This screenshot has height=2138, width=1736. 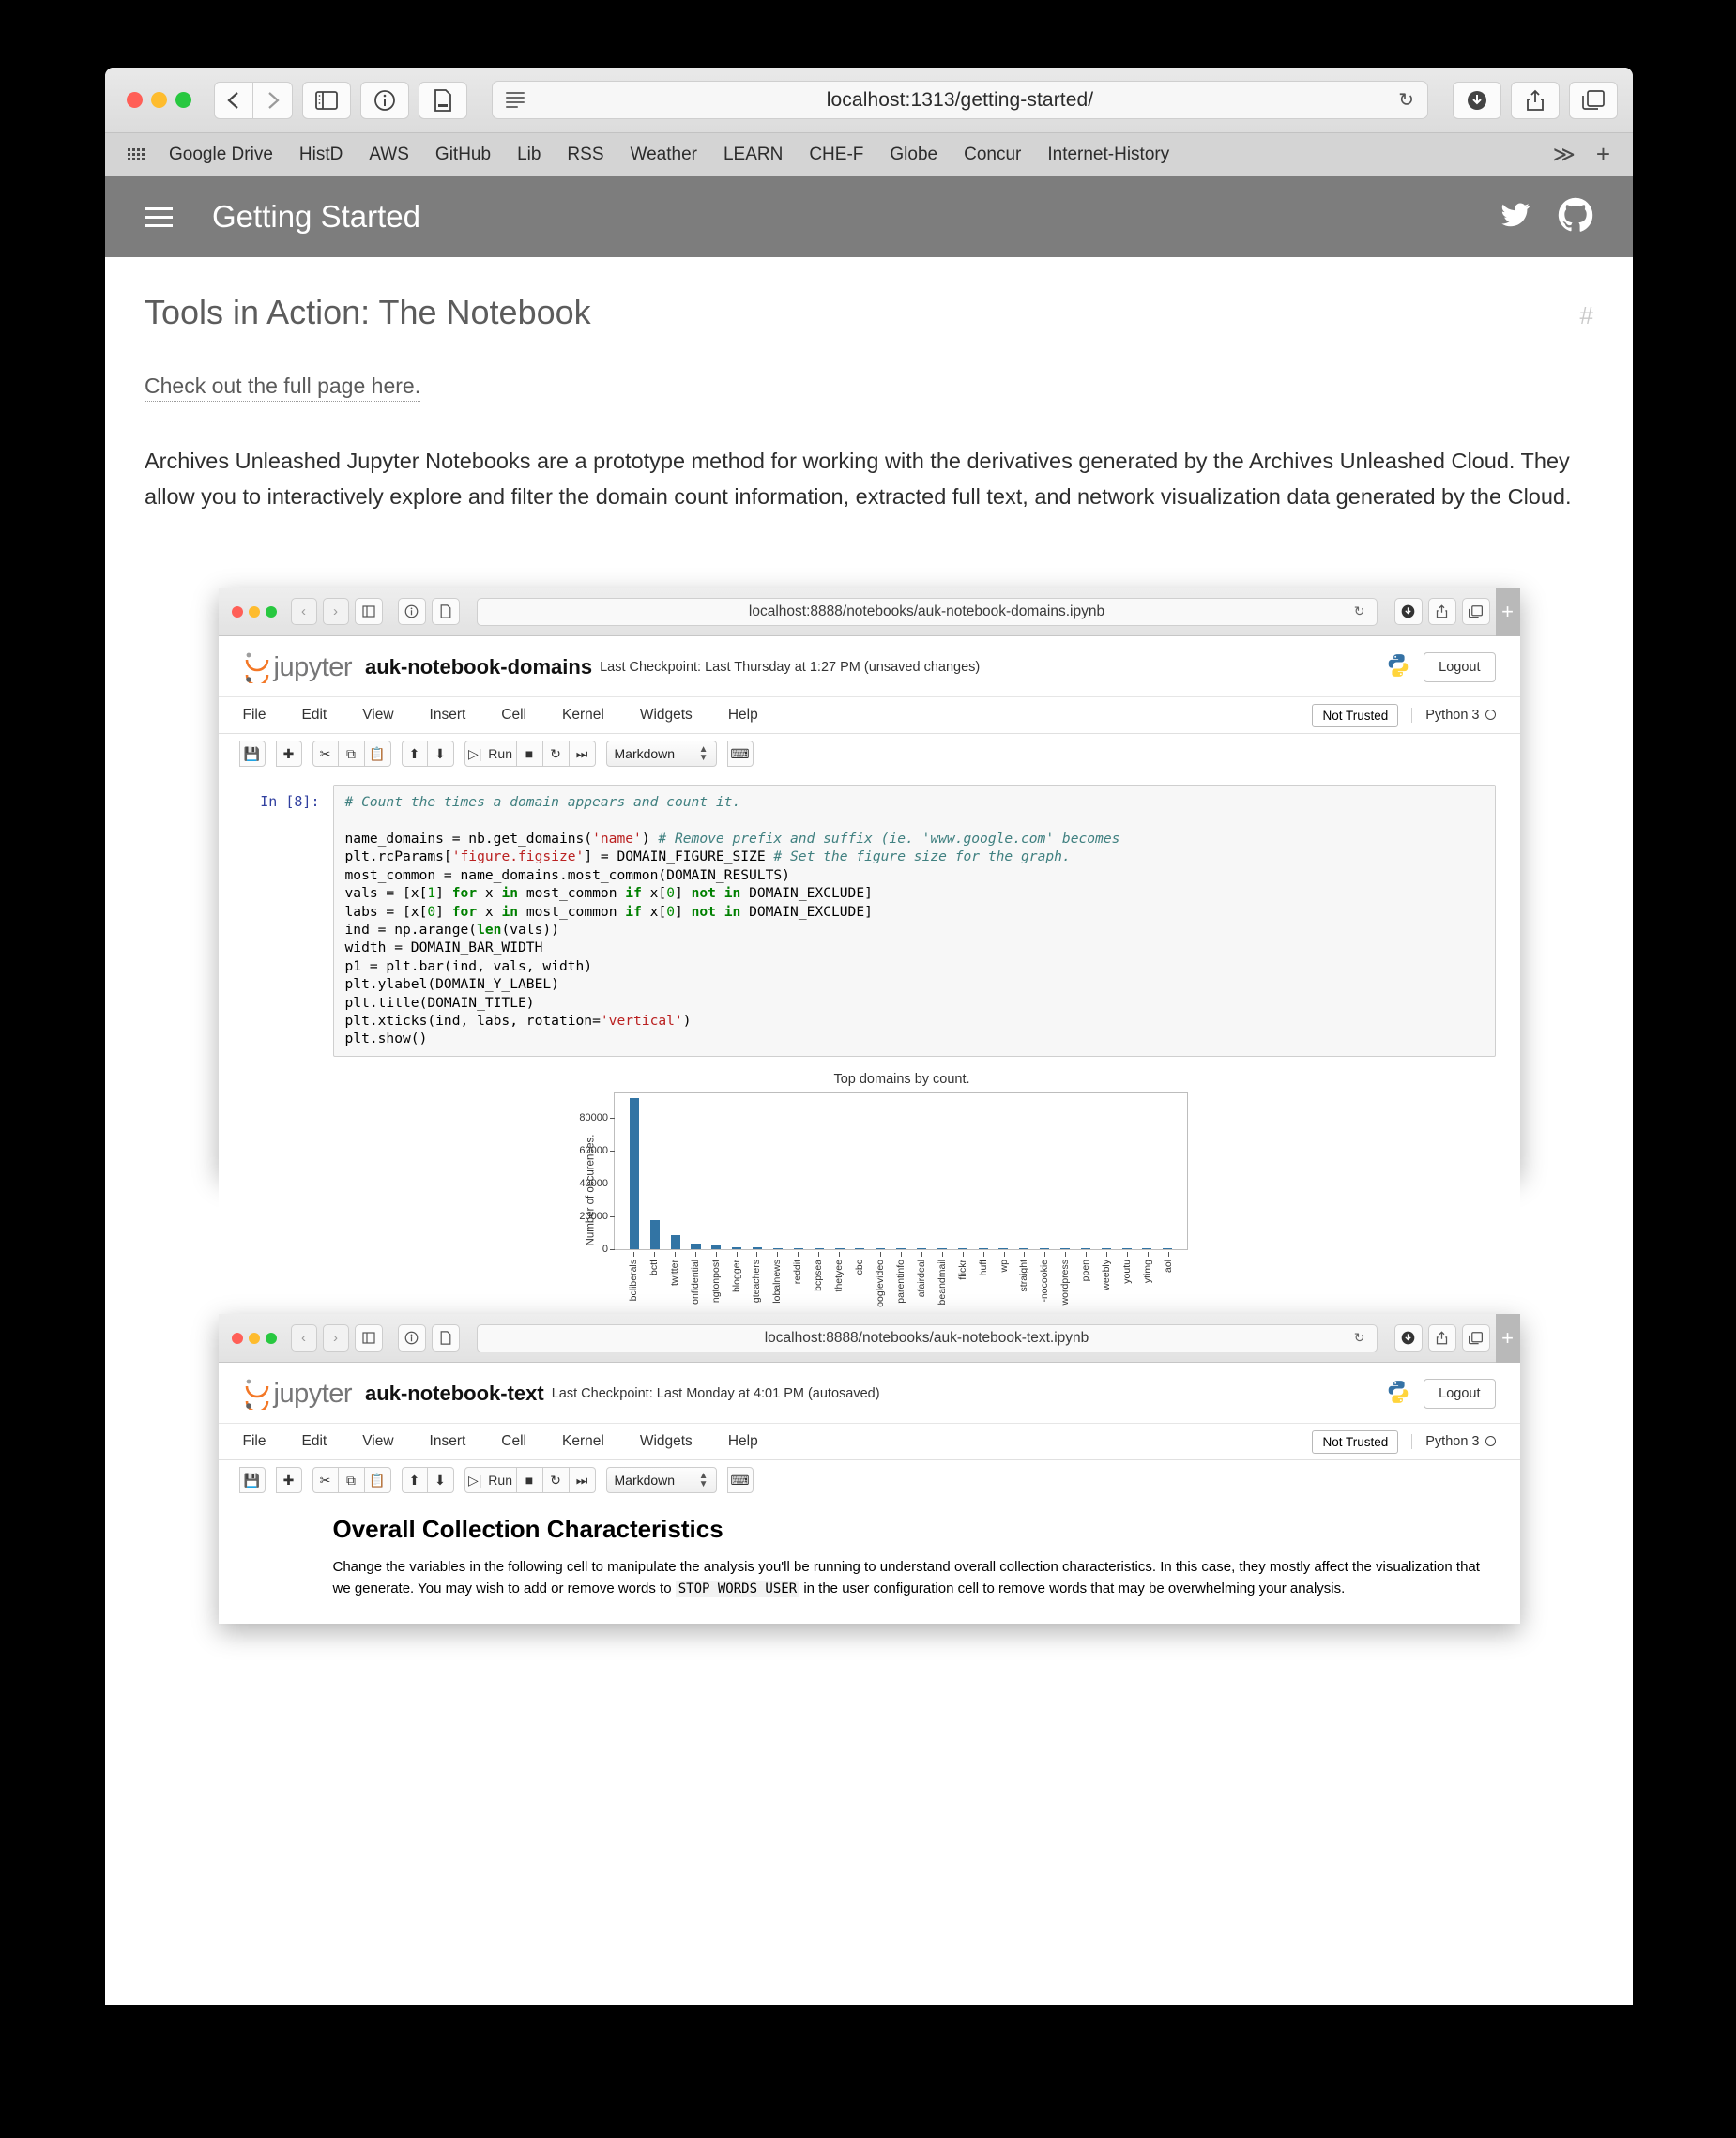 I want to click on bookmark-item: Internet-History, so click(x=1108, y=155).